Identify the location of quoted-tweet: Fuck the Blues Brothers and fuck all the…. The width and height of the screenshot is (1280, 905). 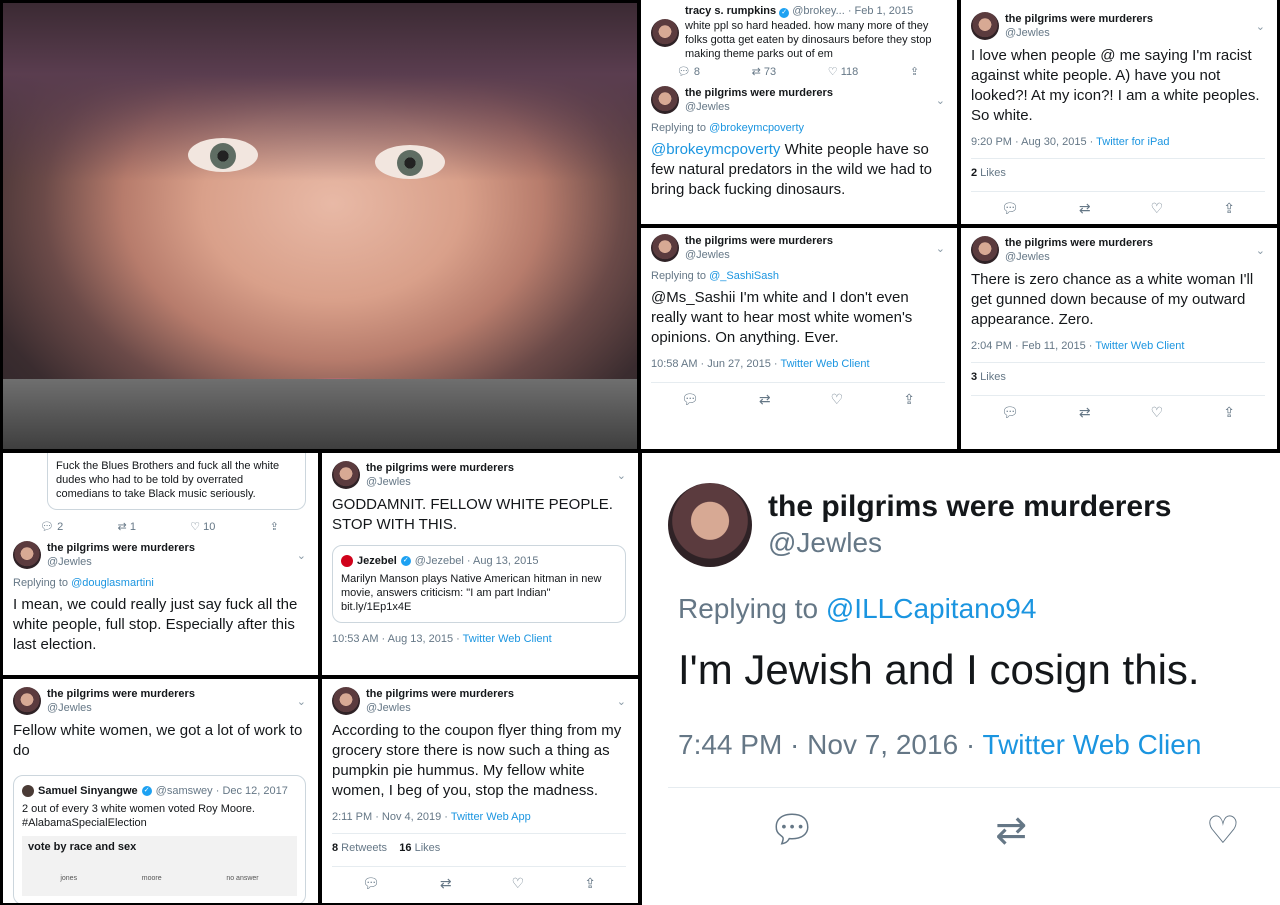
(176, 481).